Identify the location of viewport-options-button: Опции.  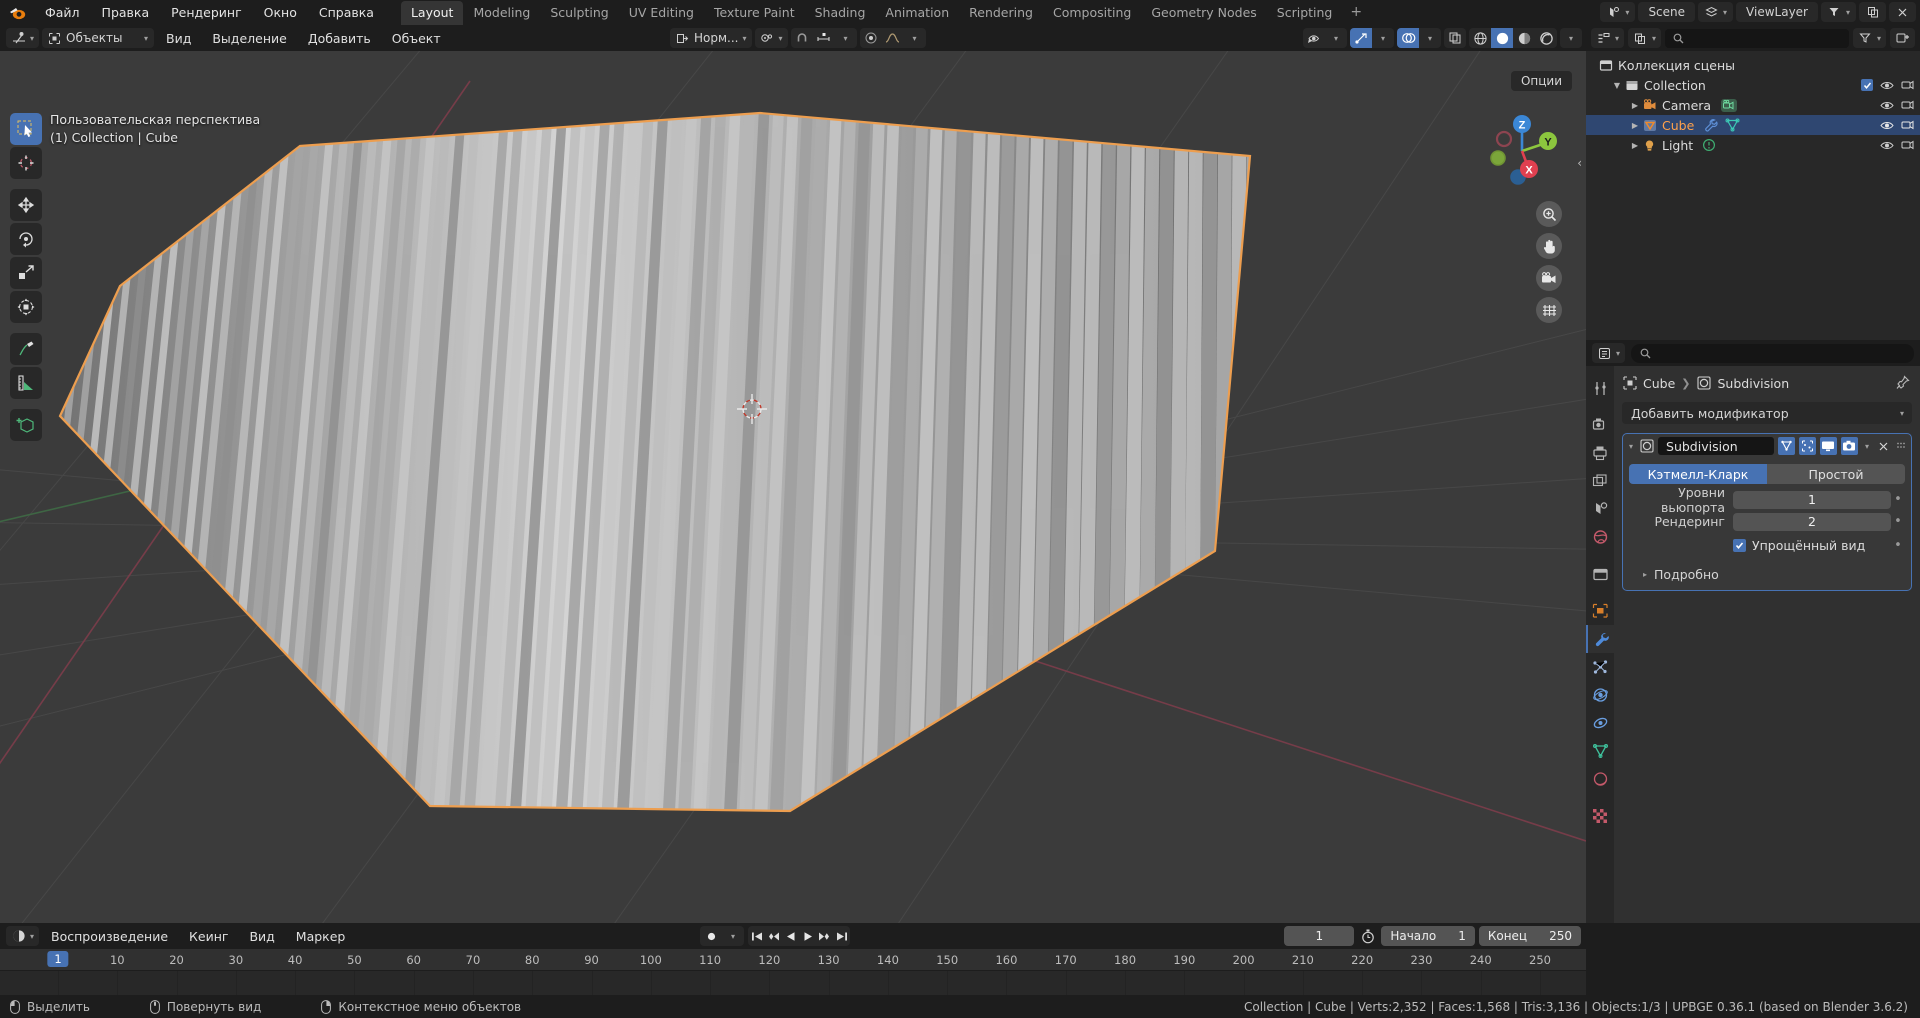
(1541, 81).